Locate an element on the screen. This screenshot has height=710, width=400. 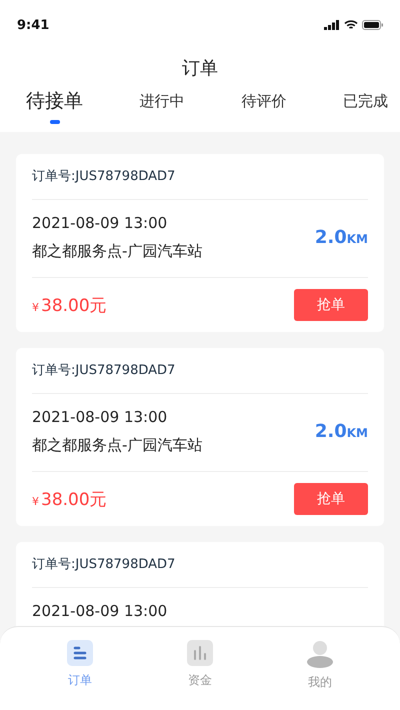
battery-icon is located at coordinates (373, 25).